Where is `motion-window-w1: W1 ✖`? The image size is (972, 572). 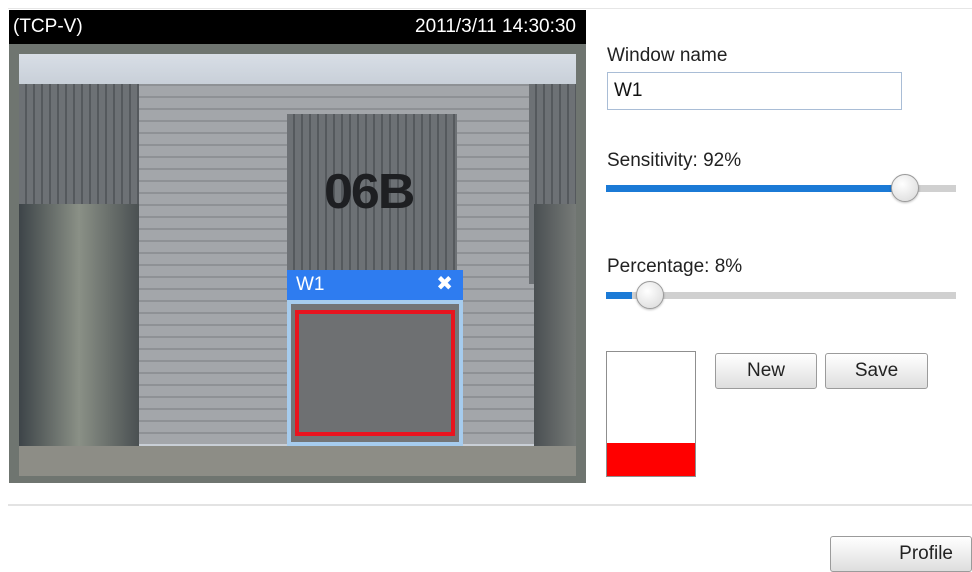 motion-window-w1: W1 ✖ is located at coordinates (375, 358).